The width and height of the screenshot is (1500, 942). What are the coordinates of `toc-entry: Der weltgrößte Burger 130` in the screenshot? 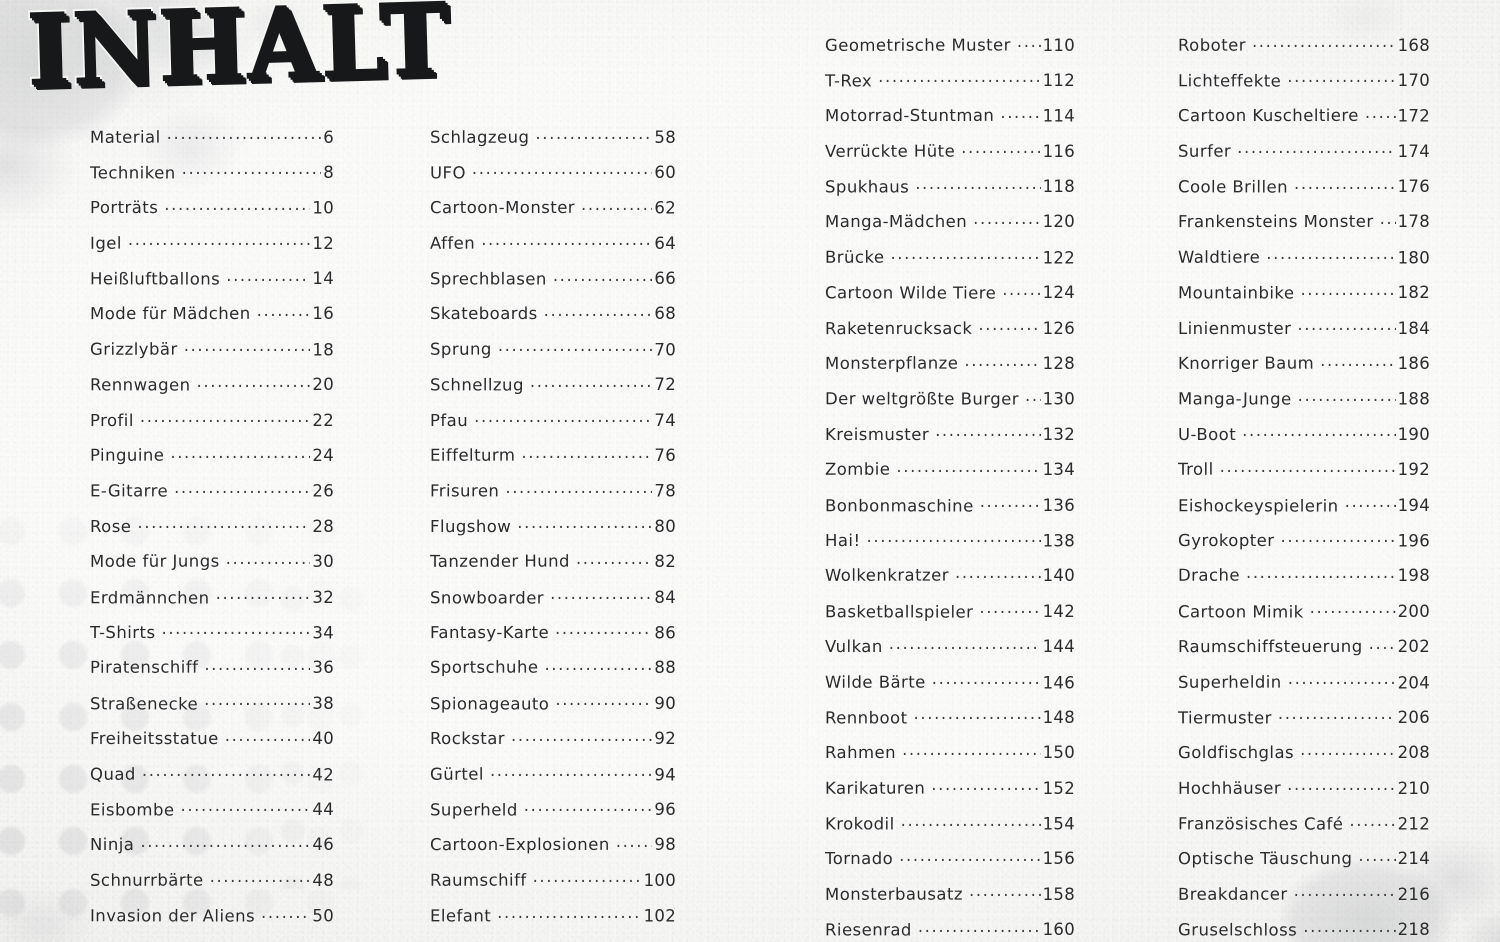 It's located at (950, 405).